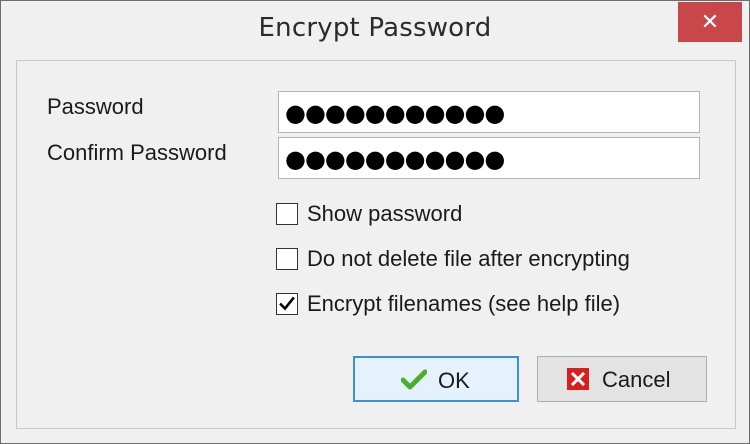  I want to click on title-bar: Encrypt Password ✕, so click(375, 30).